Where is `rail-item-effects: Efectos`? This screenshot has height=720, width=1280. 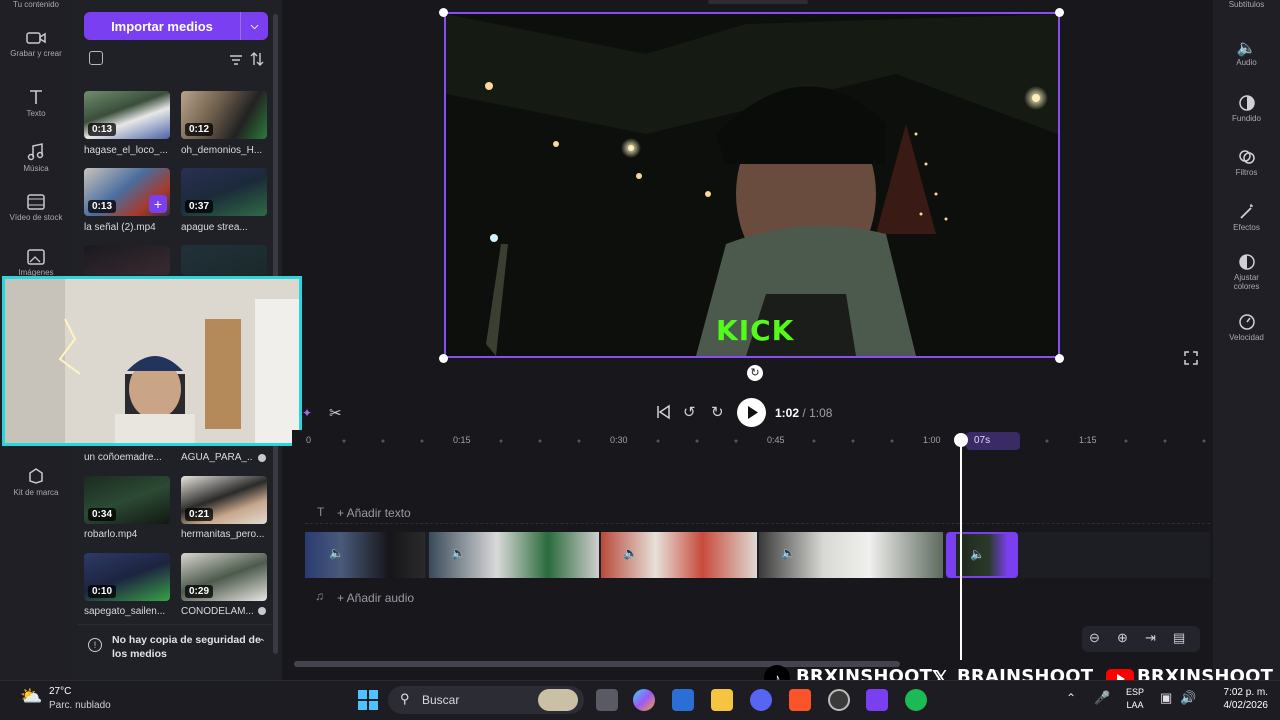 rail-item-effects: Efectos is located at coordinates (1246, 217).